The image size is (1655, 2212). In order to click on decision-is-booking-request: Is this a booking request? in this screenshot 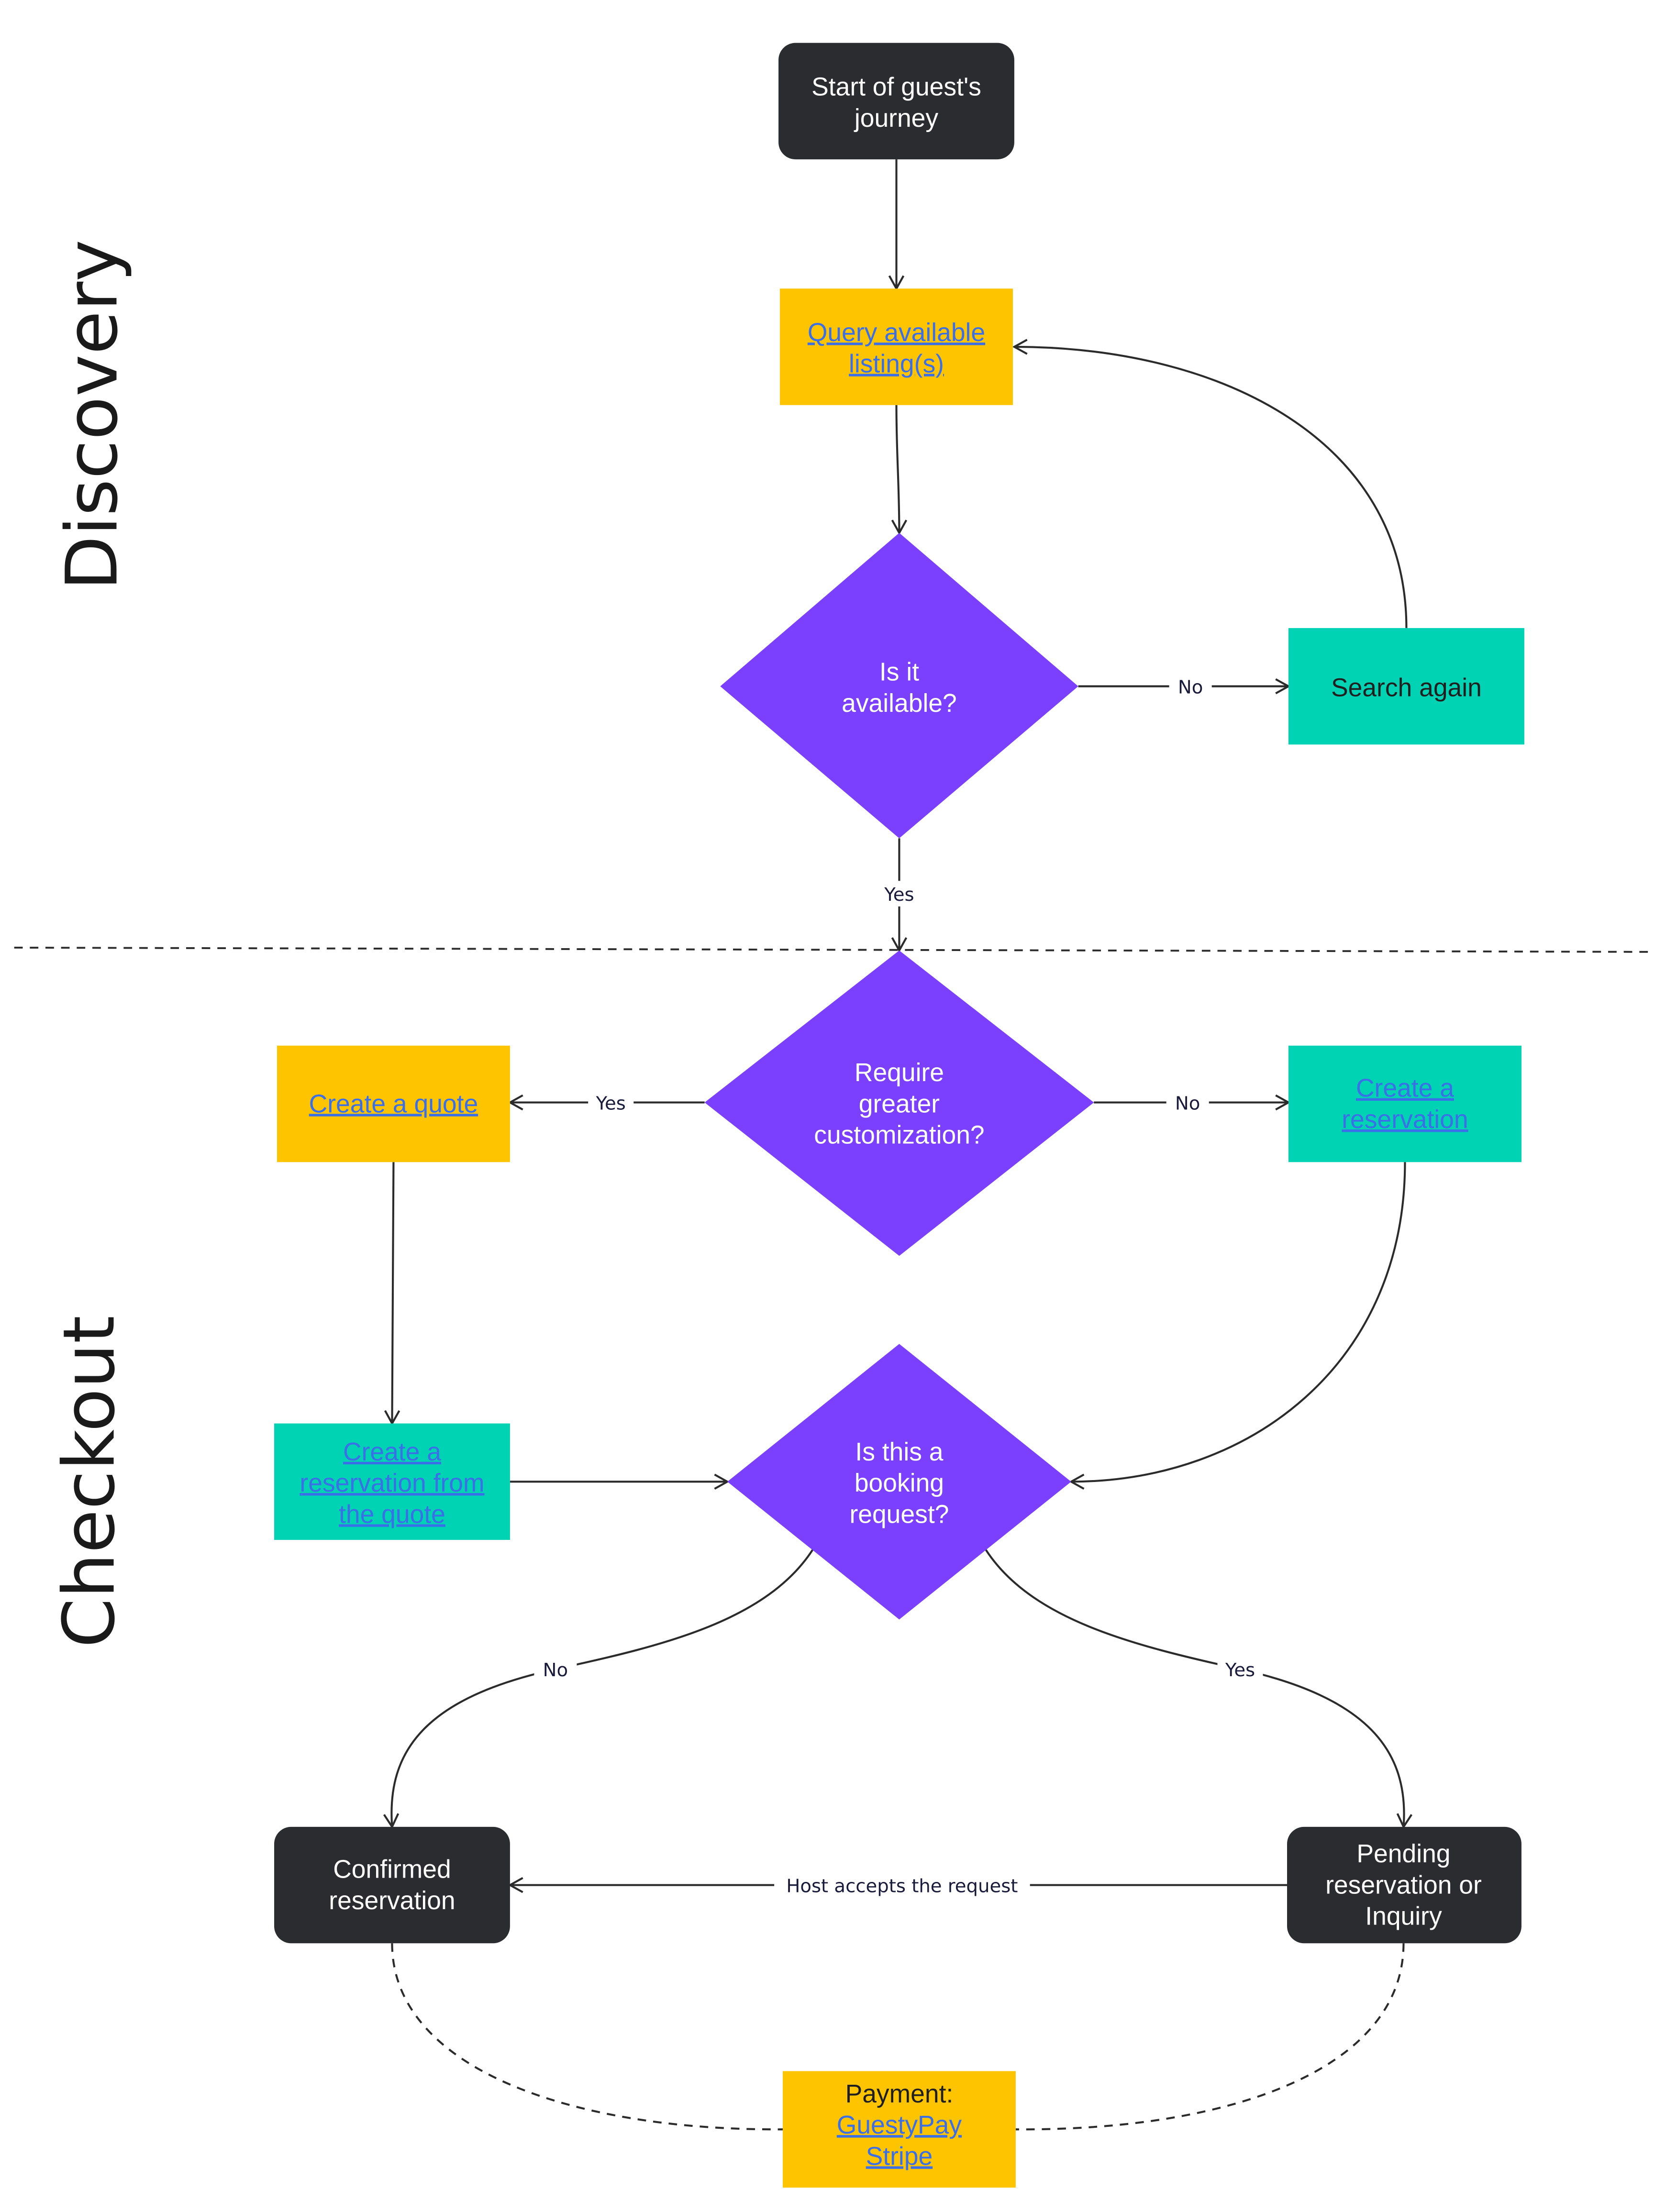, I will do `click(899, 1482)`.